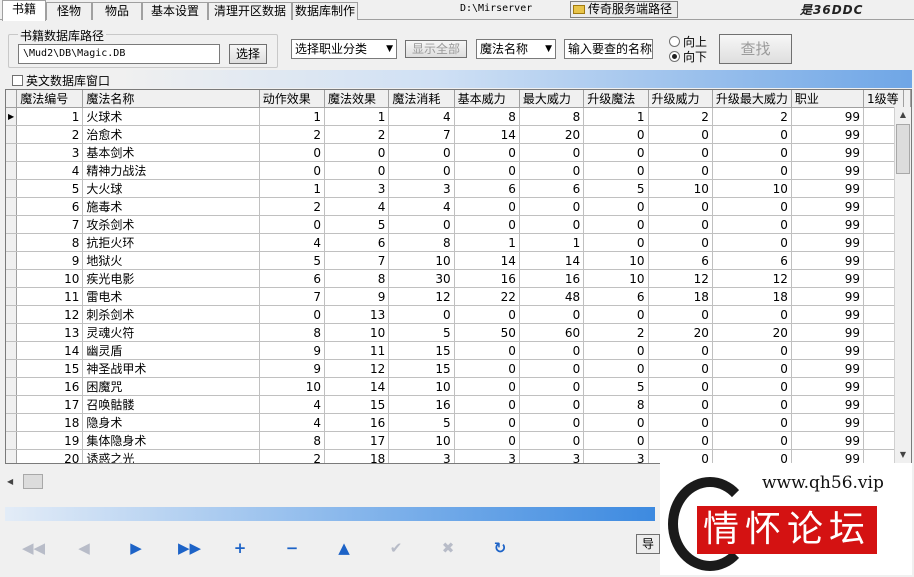 The width and height of the screenshot is (914, 577). I want to click on table-cell: 隐身术, so click(171, 422).